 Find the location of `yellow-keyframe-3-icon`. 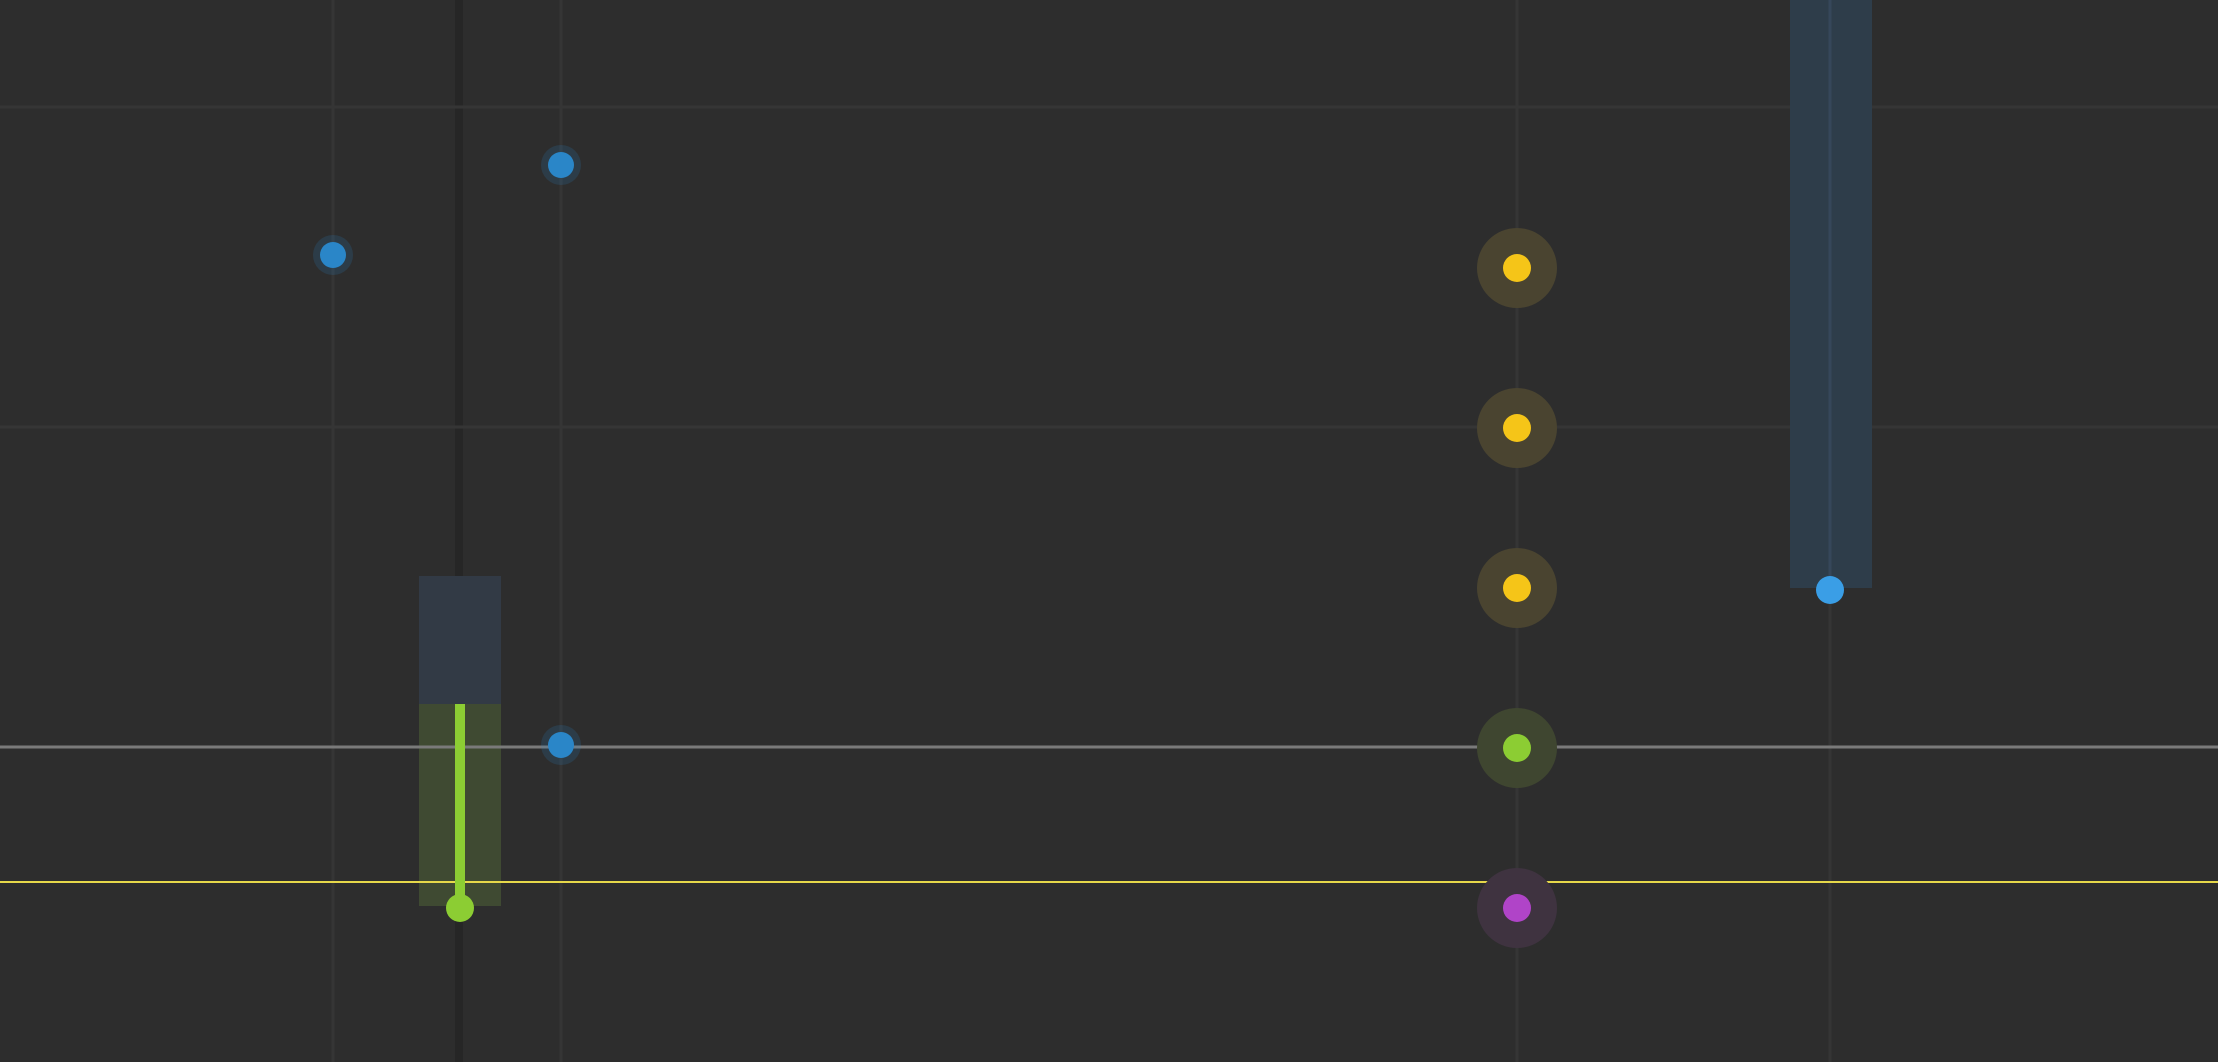

yellow-keyframe-3-icon is located at coordinates (1517, 588).